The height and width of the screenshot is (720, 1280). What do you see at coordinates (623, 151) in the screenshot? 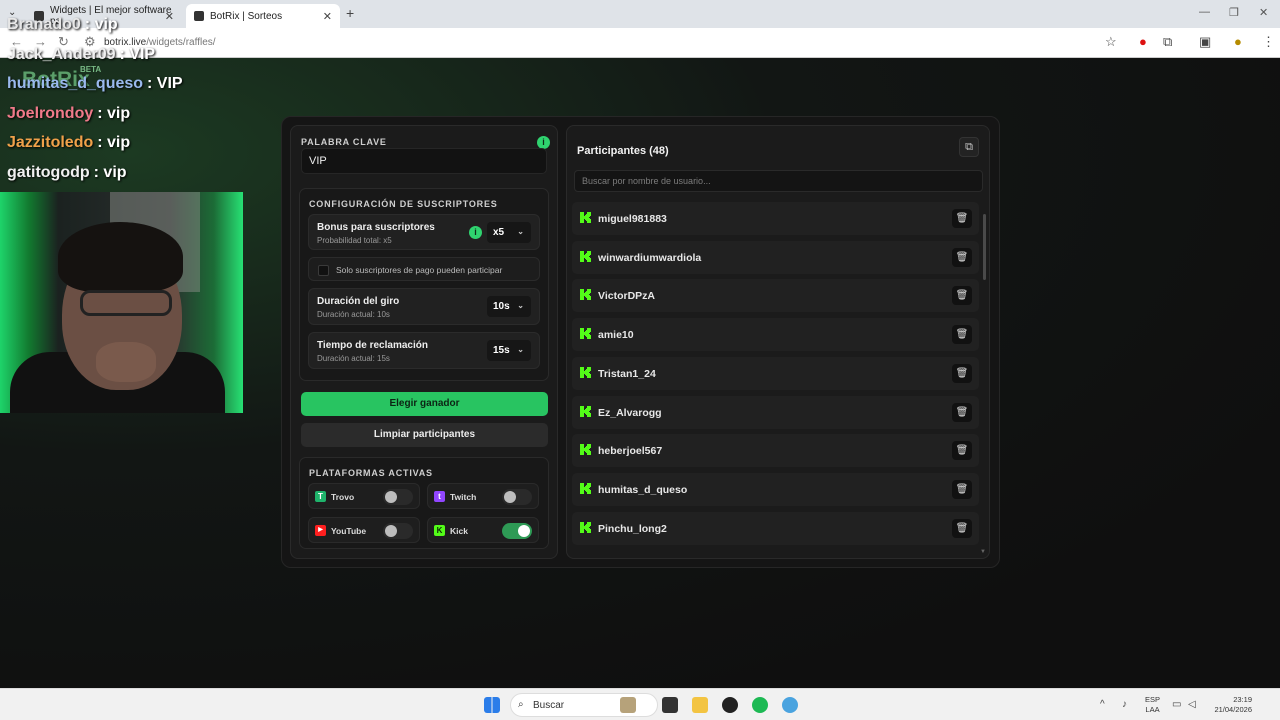
I see `participants-title: Participantes (48)` at bounding box center [623, 151].